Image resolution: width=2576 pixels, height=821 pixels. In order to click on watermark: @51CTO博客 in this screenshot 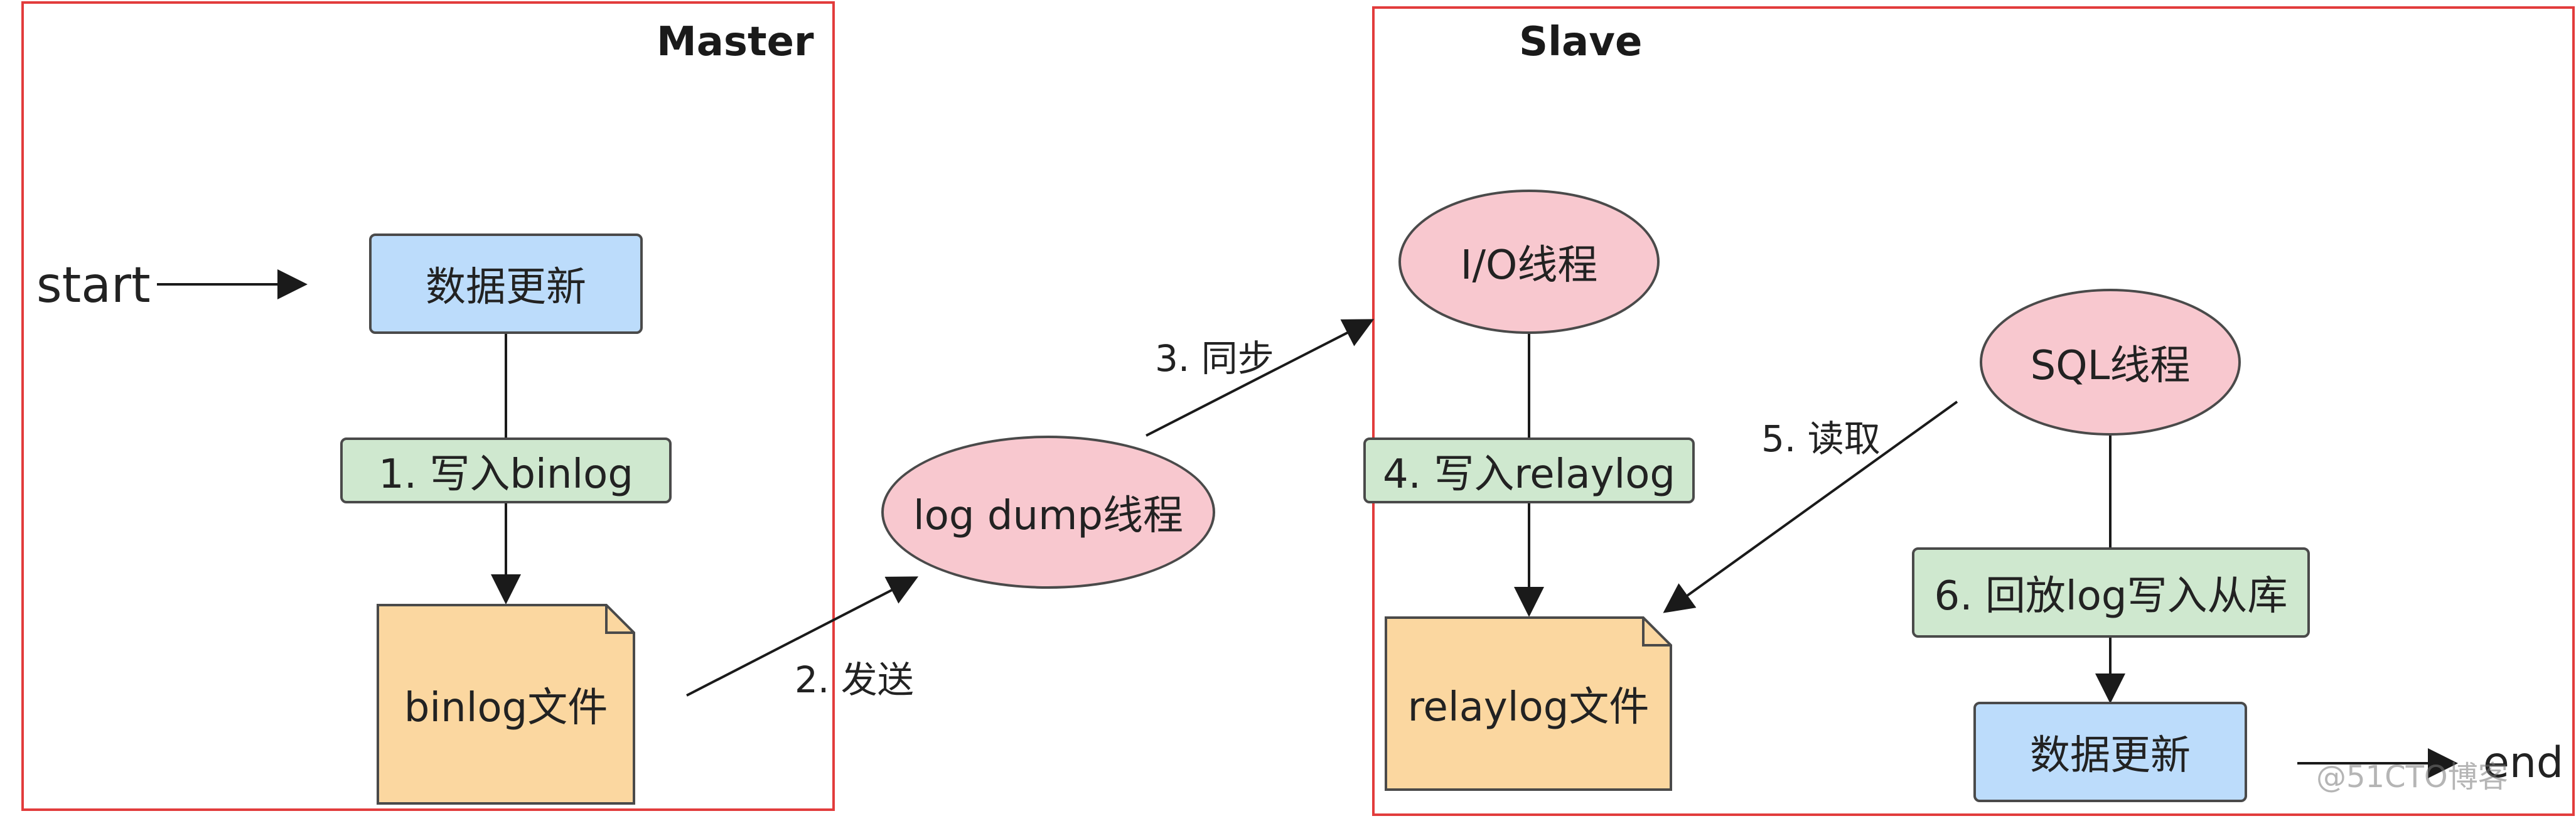, I will do `click(2412, 777)`.